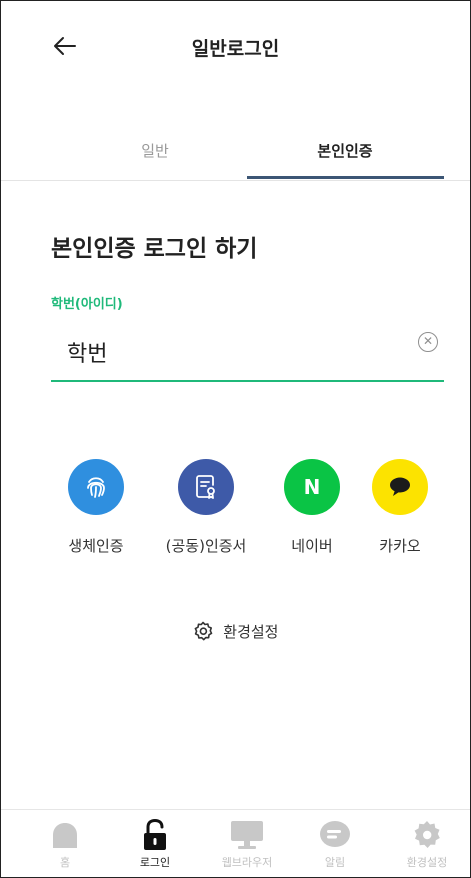 The height and width of the screenshot is (878, 471). What do you see at coordinates (428, 342) in the screenshot?
I see `clear-circle-icon: ✕` at bounding box center [428, 342].